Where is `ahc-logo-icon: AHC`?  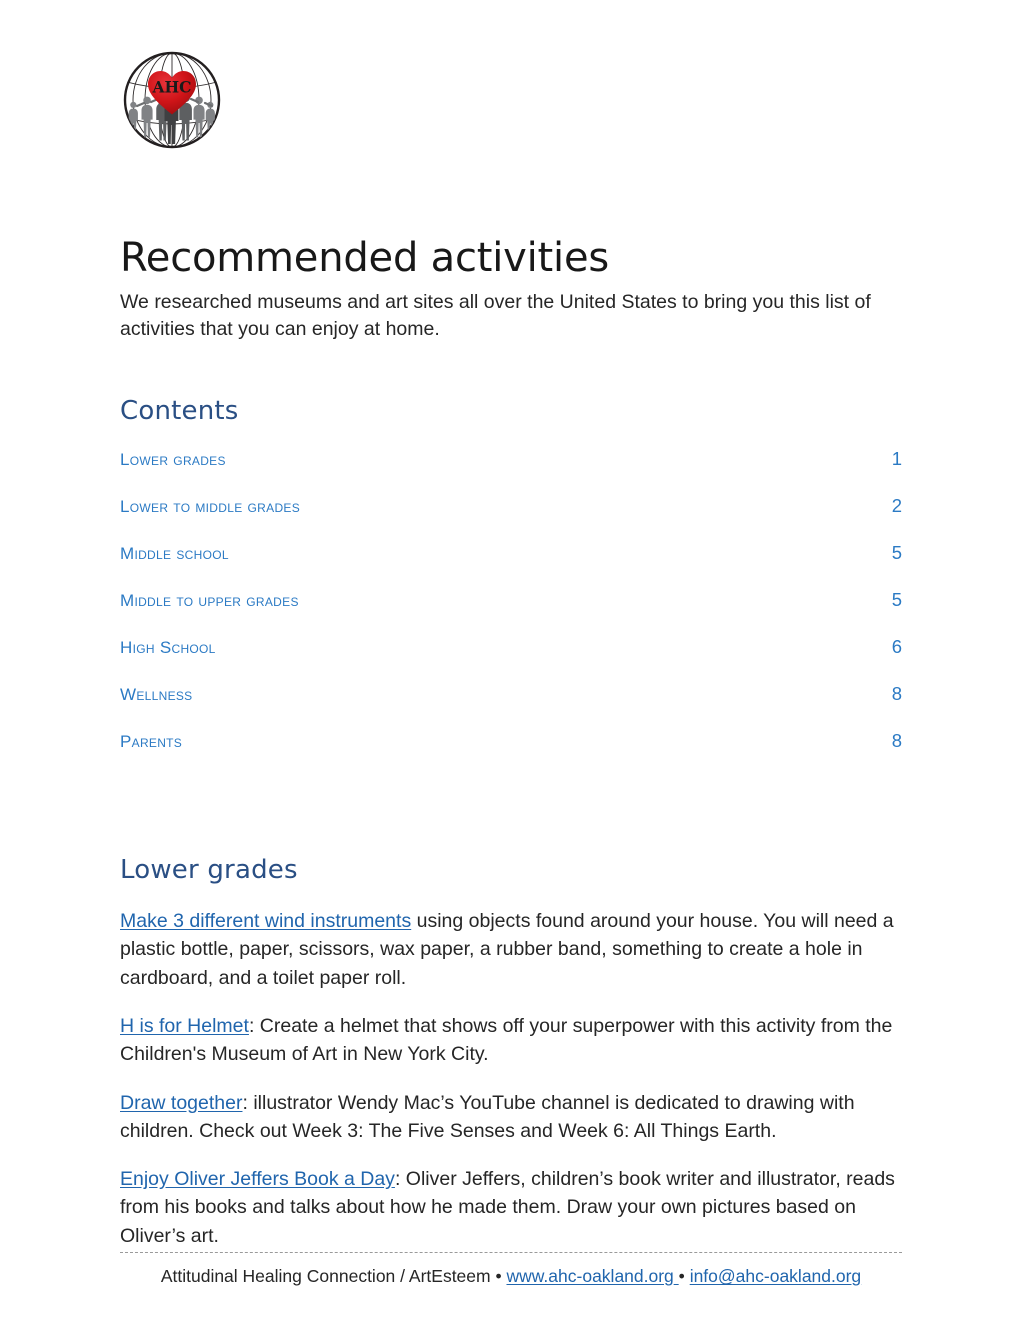
ahc-logo-icon: AHC is located at coordinates (172, 100).